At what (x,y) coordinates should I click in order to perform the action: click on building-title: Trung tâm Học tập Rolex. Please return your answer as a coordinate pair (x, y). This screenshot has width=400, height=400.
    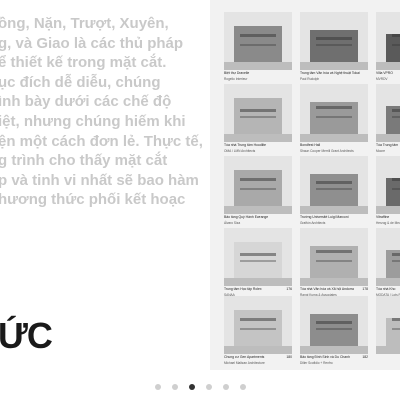
    Looking at the image, I should click on (243, 289).